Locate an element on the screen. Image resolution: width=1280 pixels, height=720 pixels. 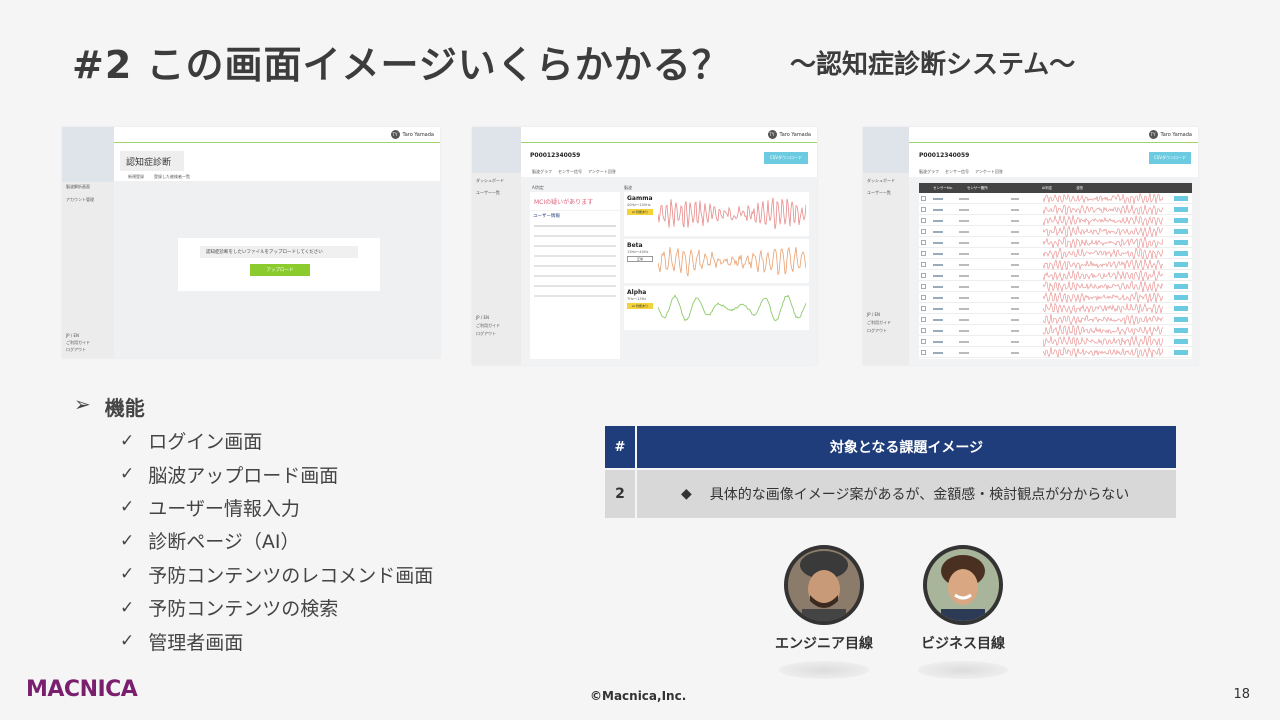
mock-sidebar-header is located at coordinates (496, 150).